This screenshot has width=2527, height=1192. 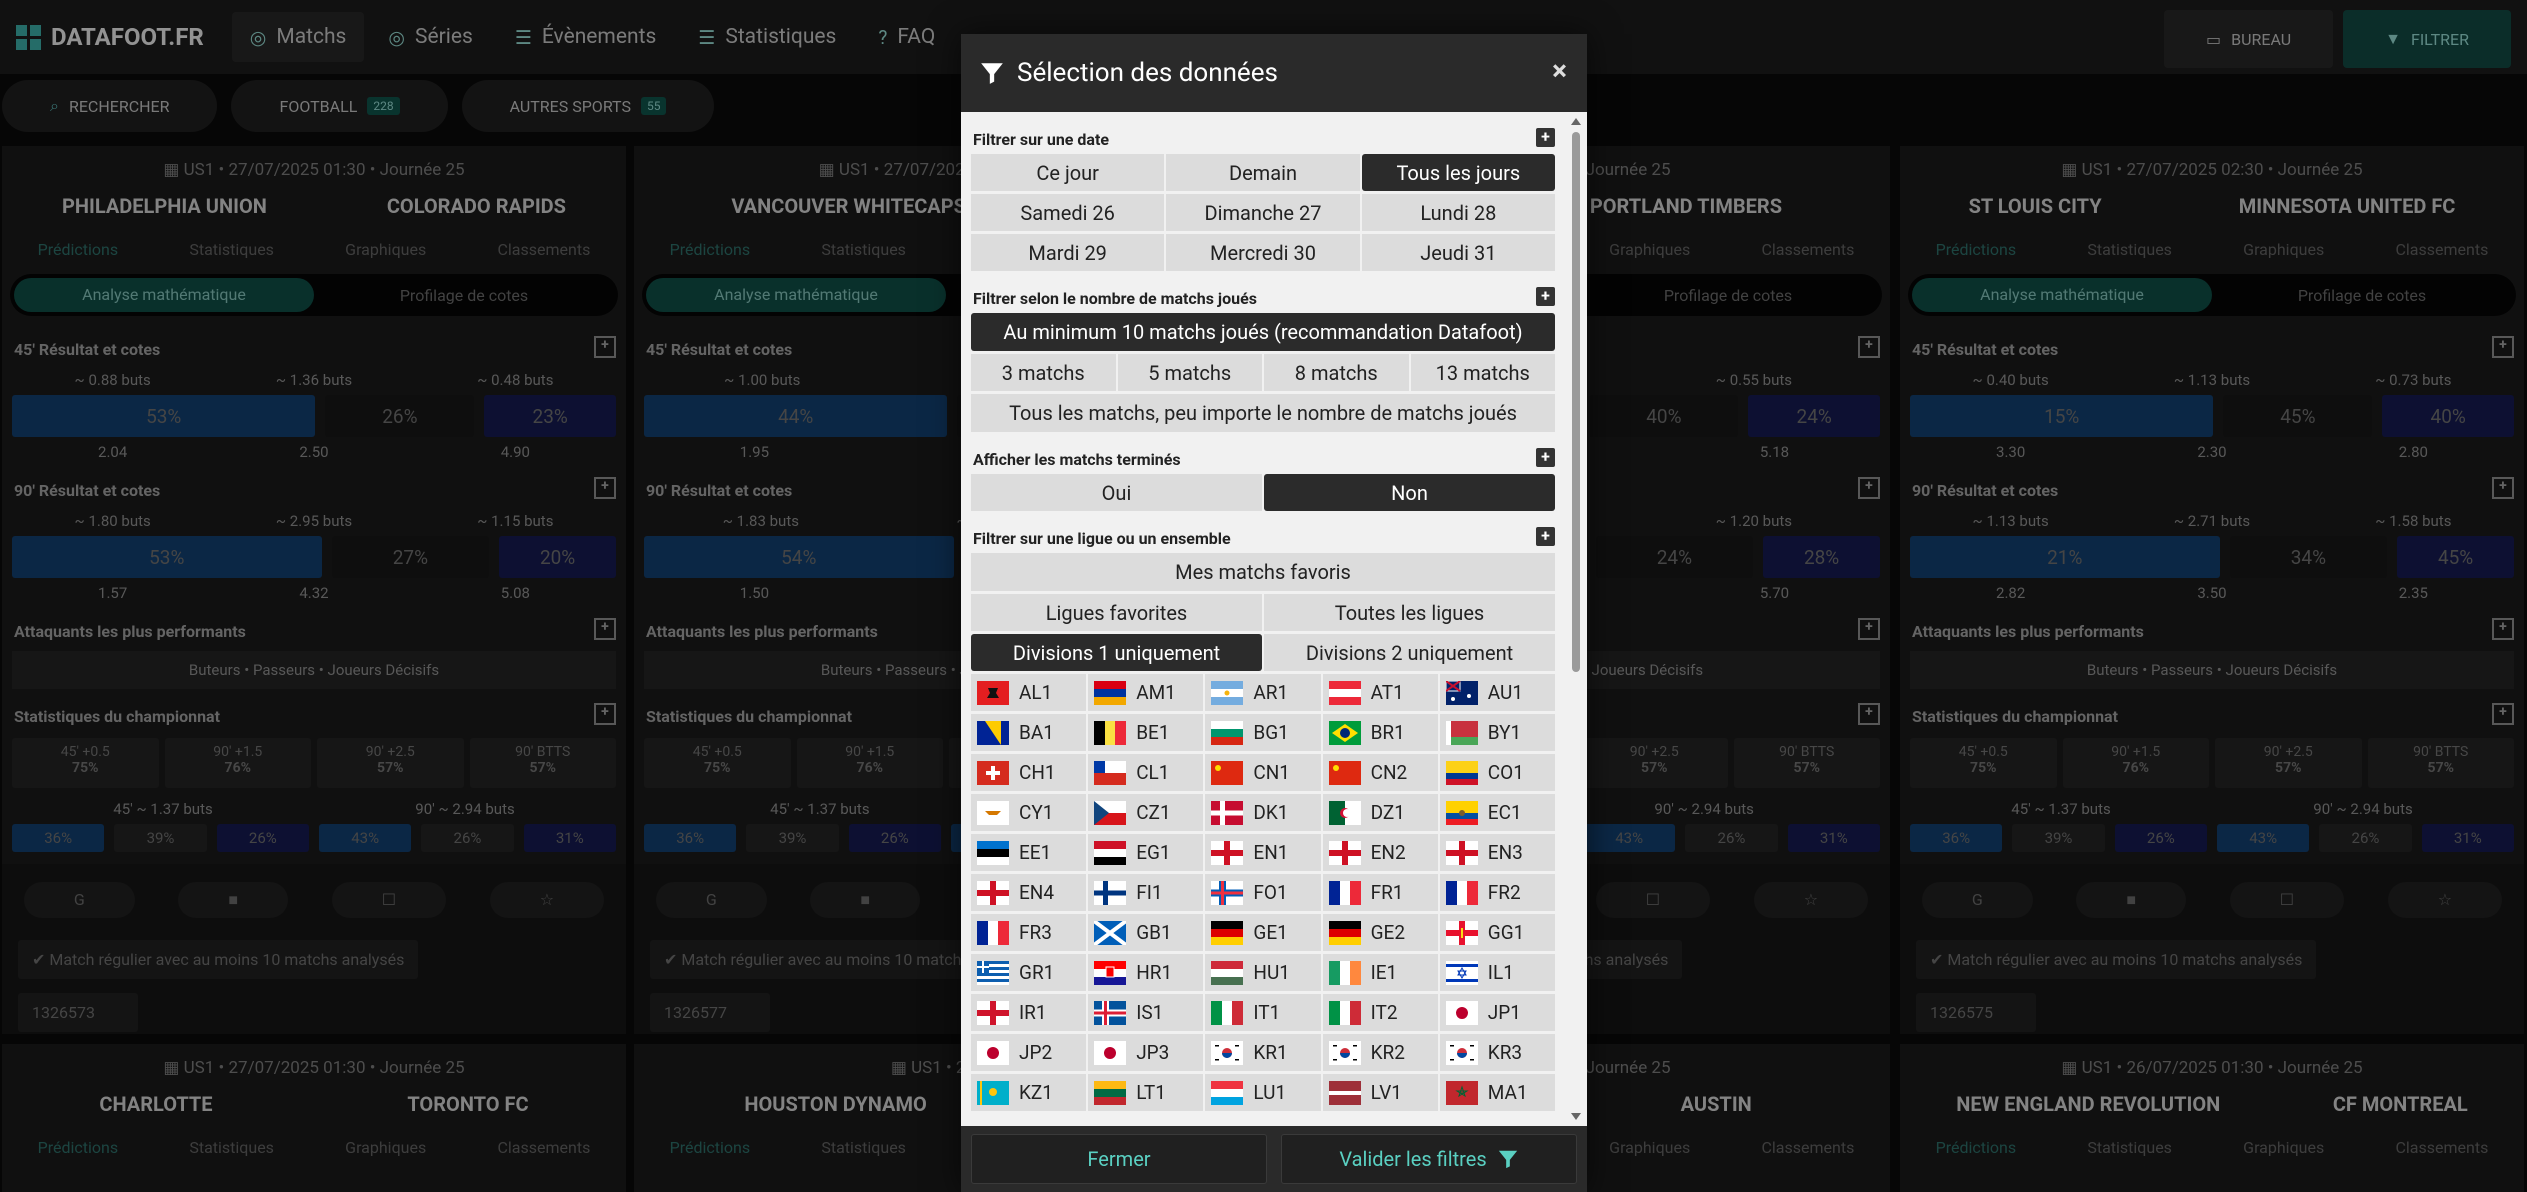 I want to click on league-option-en3: EN3, so click(x=1497, y=852).